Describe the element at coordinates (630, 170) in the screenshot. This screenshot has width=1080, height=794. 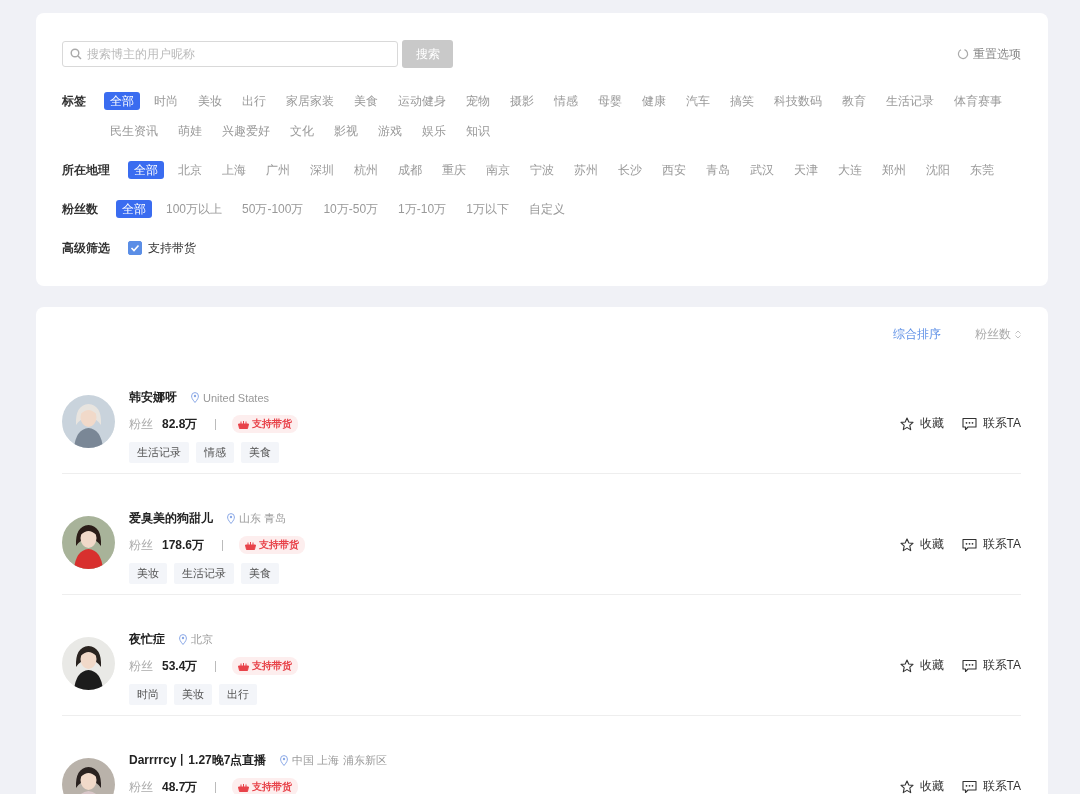
I see `filter-option: 长沙` at that location.